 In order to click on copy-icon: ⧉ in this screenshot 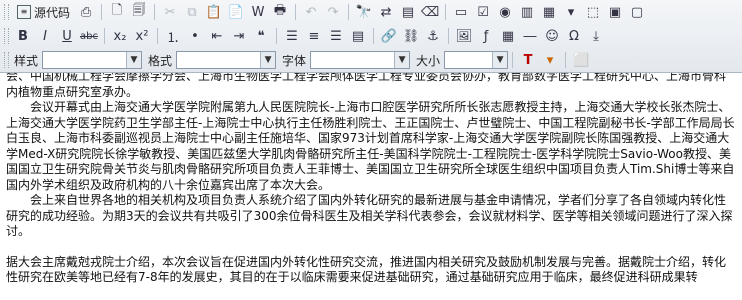, I will do `click(192, 12)`.